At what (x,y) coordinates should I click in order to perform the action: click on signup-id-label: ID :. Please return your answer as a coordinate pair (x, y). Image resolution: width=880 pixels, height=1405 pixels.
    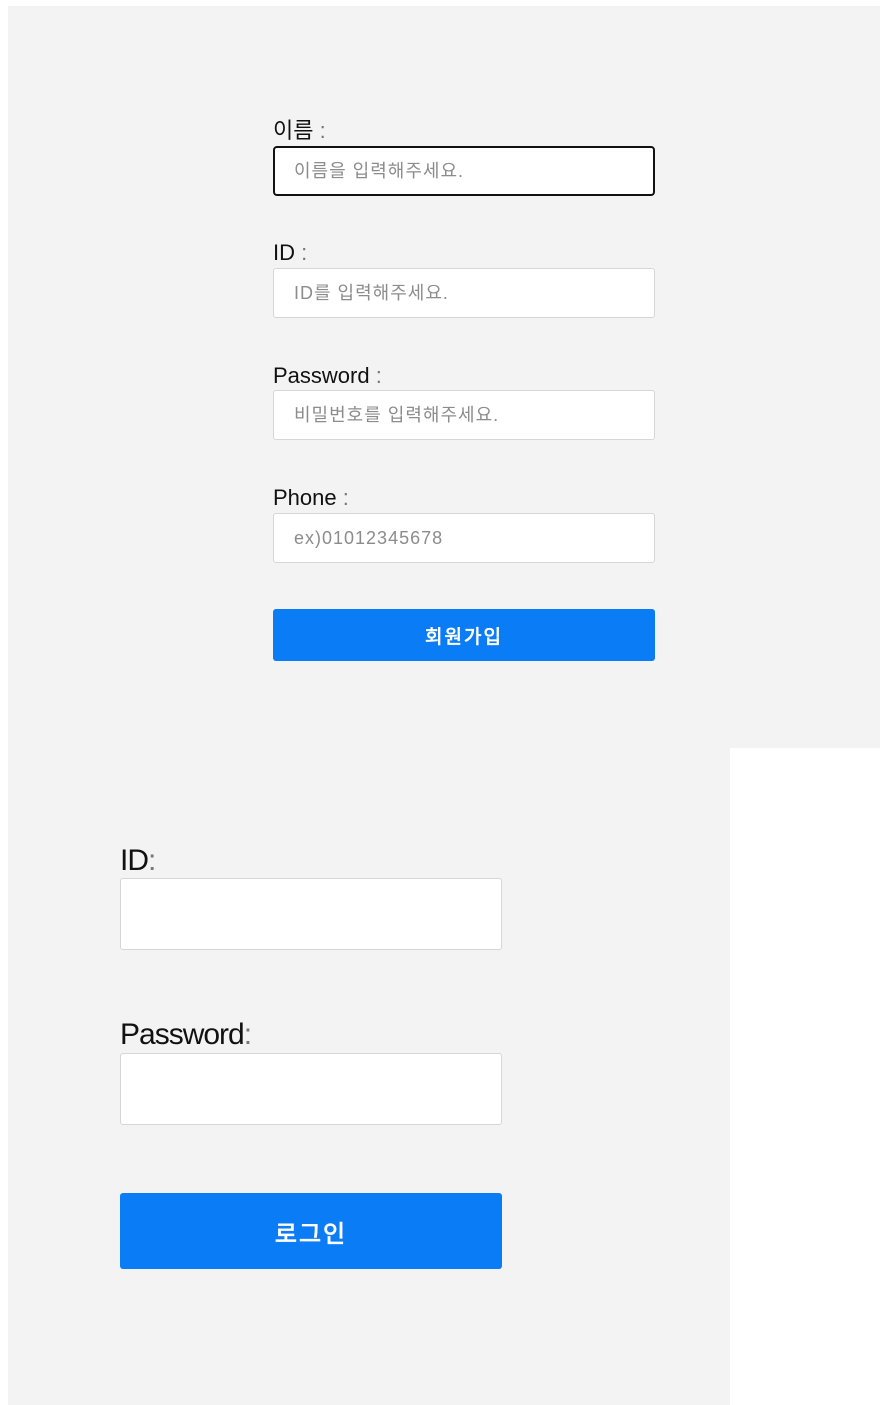
    Looking at the image, I should click on (290, 253).